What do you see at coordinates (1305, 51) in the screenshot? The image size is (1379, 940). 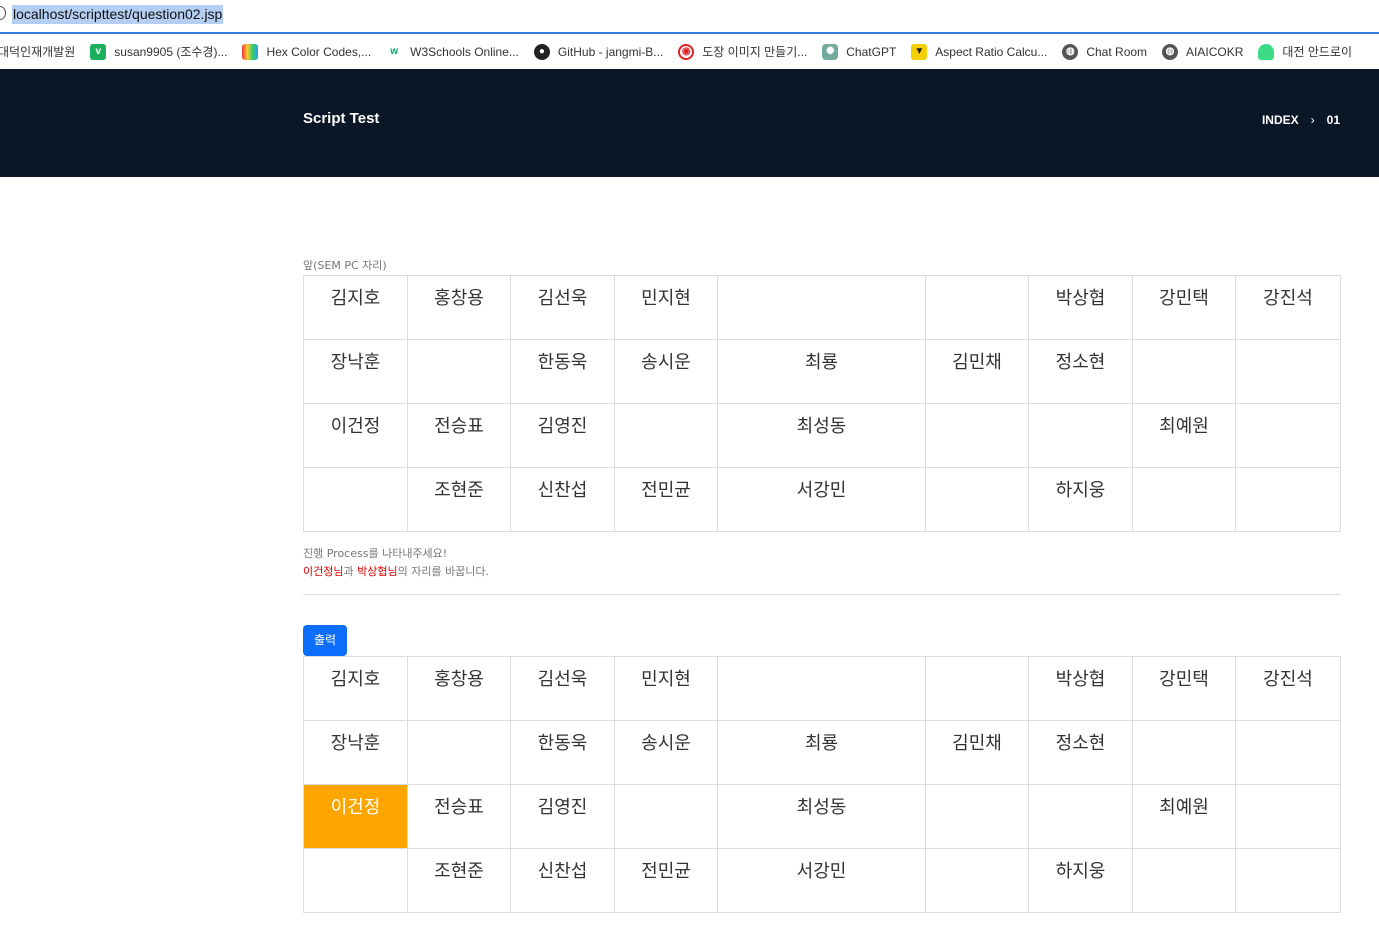 I see `bookmark-android: 대전 안드로이` at bounding box center [1305, 51].